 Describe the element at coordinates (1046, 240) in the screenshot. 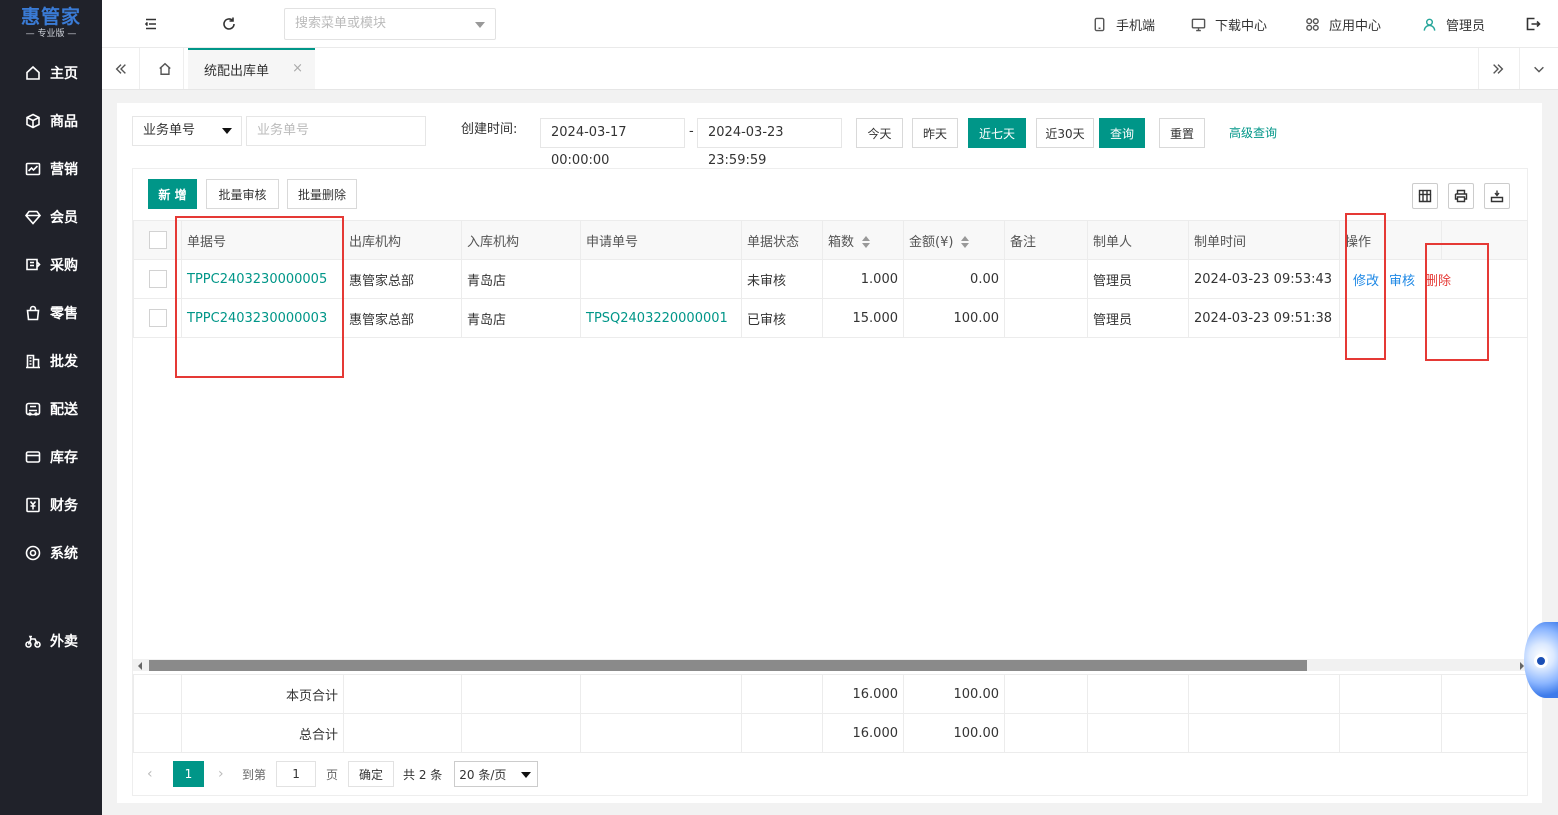

I see `col-remark: 备注` at that location.